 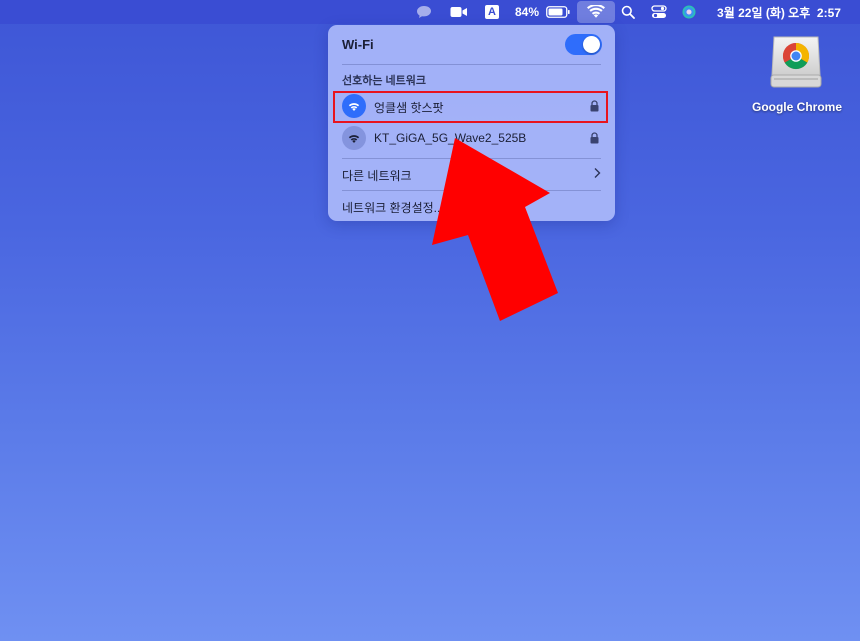 I want to click on arrow-shape, so click(x=495, y=229).